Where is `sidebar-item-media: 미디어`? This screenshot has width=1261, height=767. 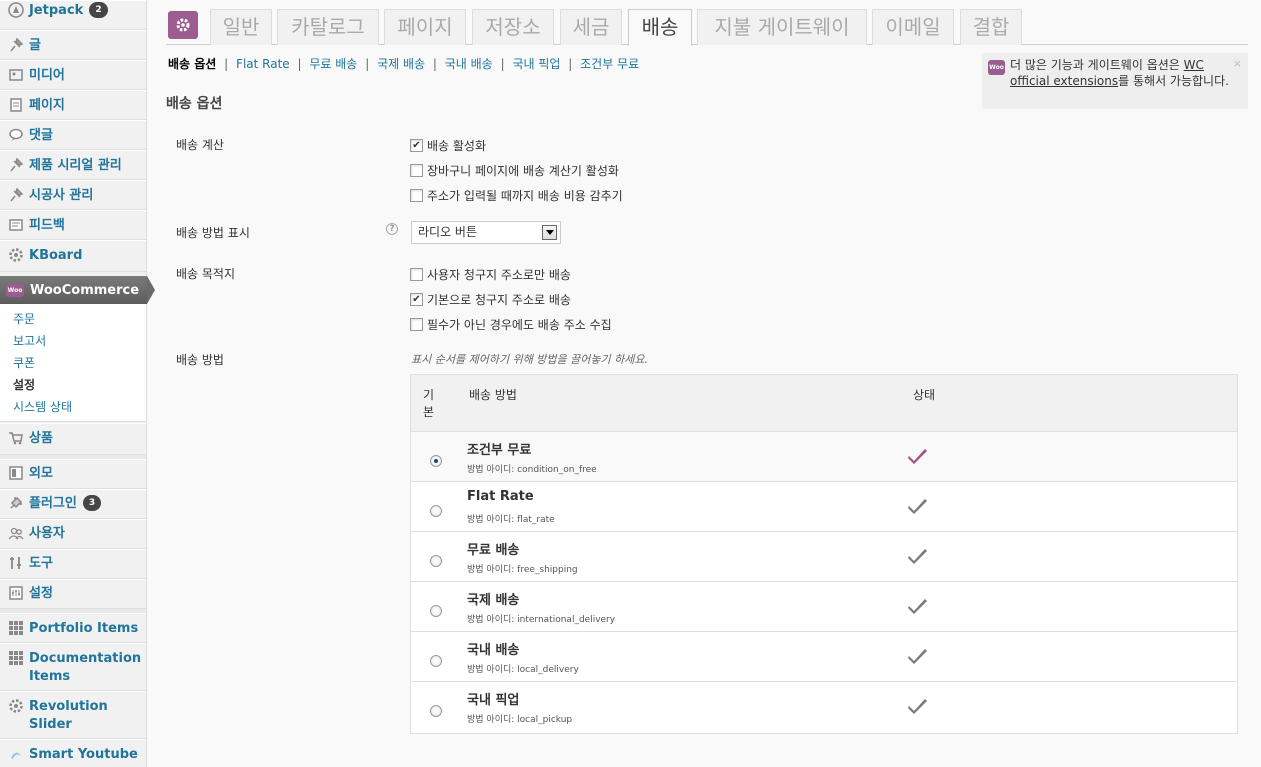 sidebar-item-media: 미디어 is located at coordinates (73, 75).